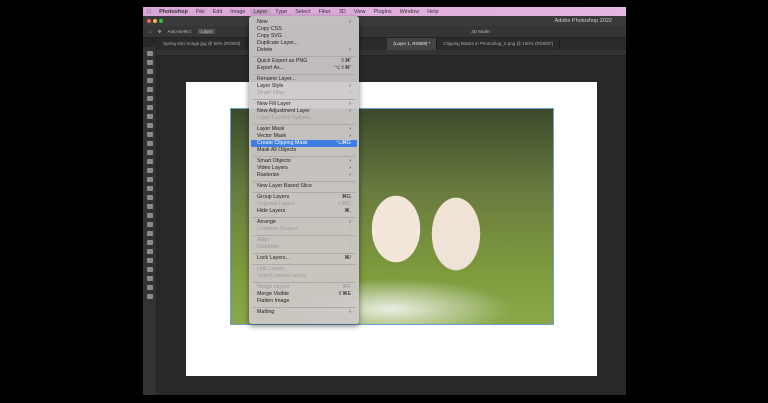 The image size is (768, 403). Describe the element at coordinates (160, 32) in the screenshot. I see `move-tool-icon: ✥` at that location.